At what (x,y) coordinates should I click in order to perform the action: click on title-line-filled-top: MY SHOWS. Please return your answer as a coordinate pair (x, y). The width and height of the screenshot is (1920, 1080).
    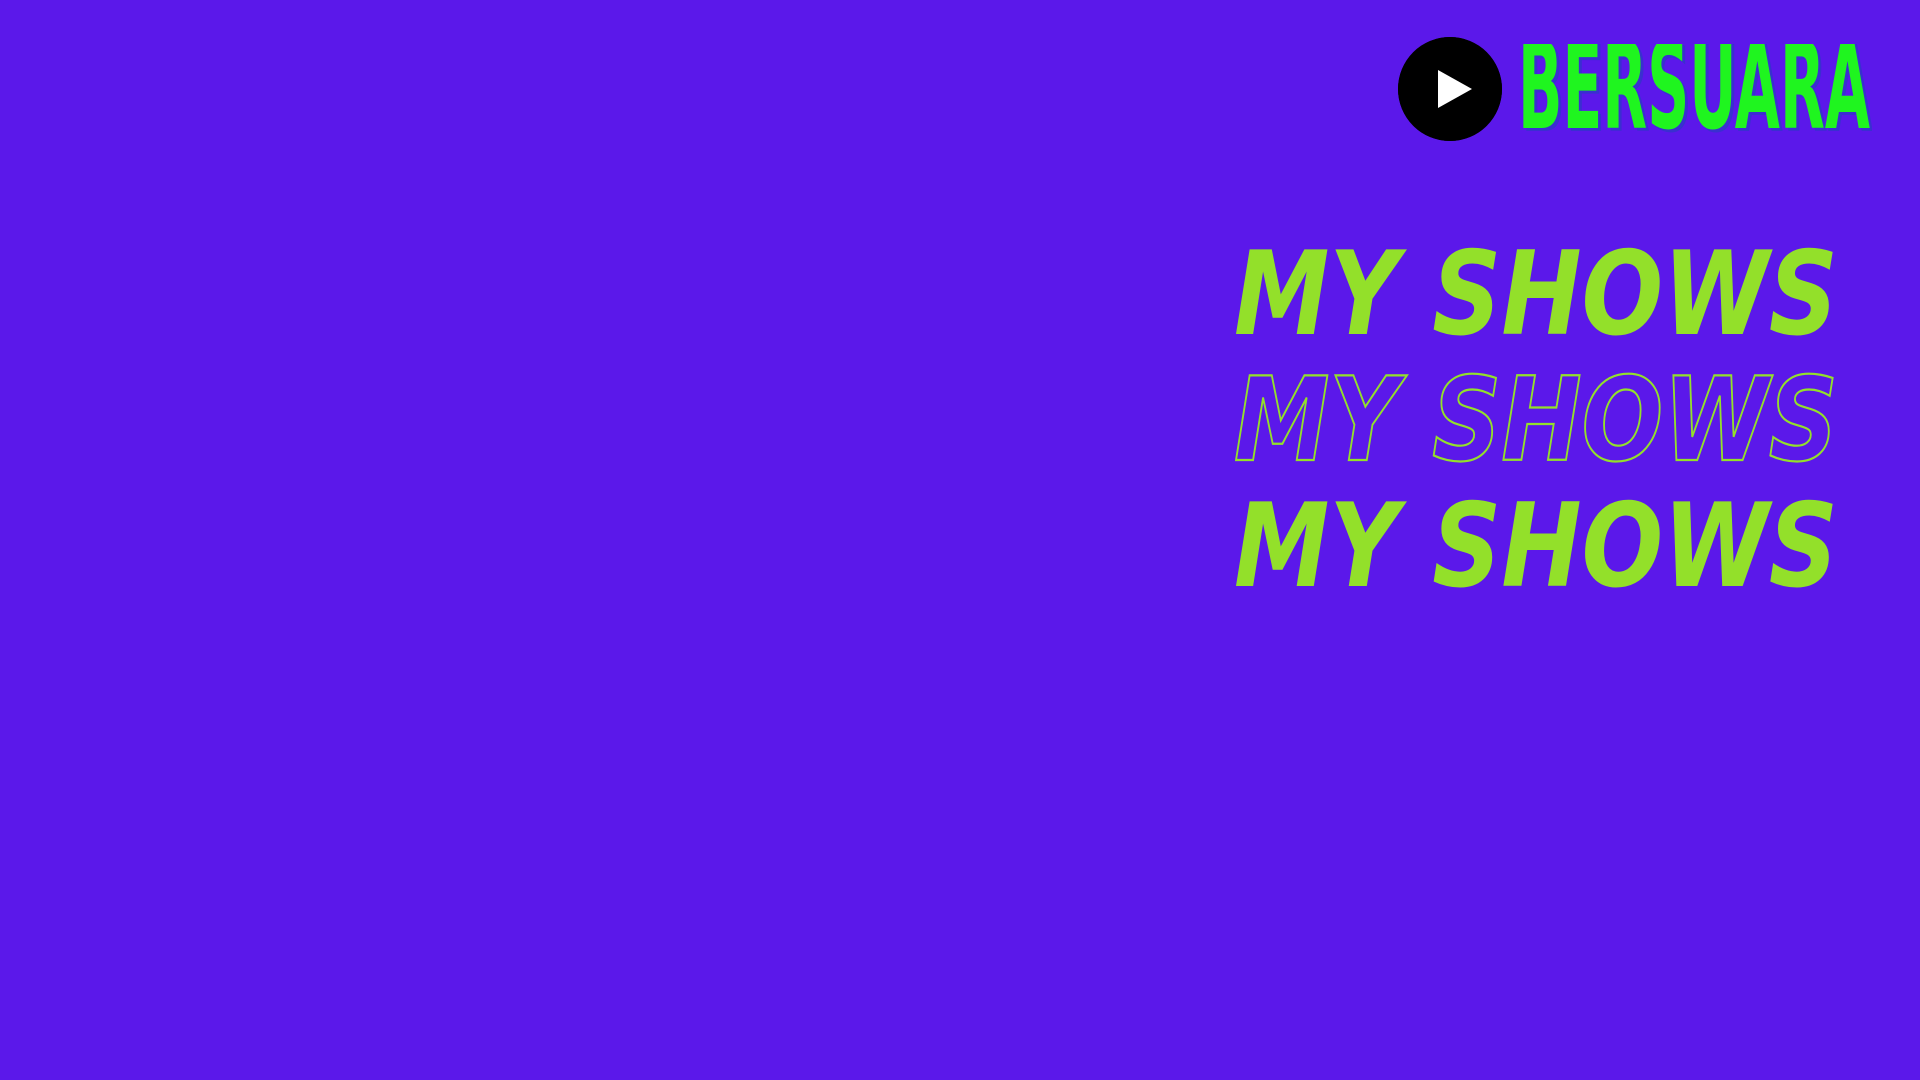
    Looking at the image, I should click on (1536, 294).